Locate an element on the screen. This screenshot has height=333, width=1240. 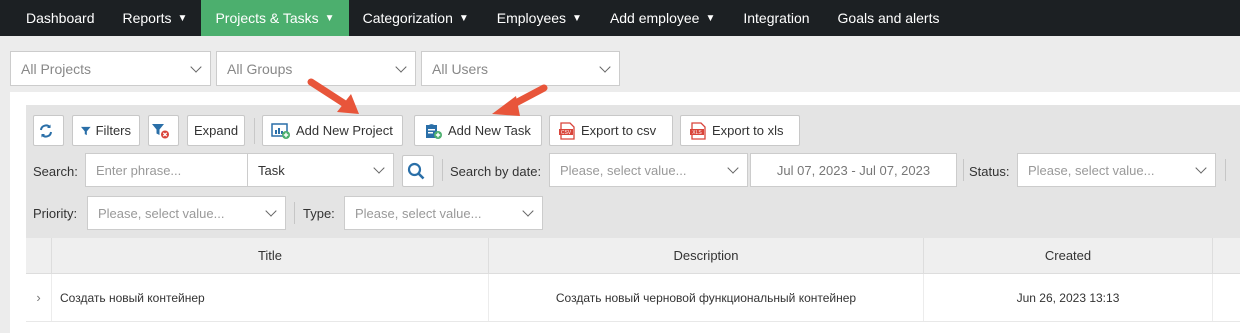
svg-text: XLS is located at coordinates (697, 133).